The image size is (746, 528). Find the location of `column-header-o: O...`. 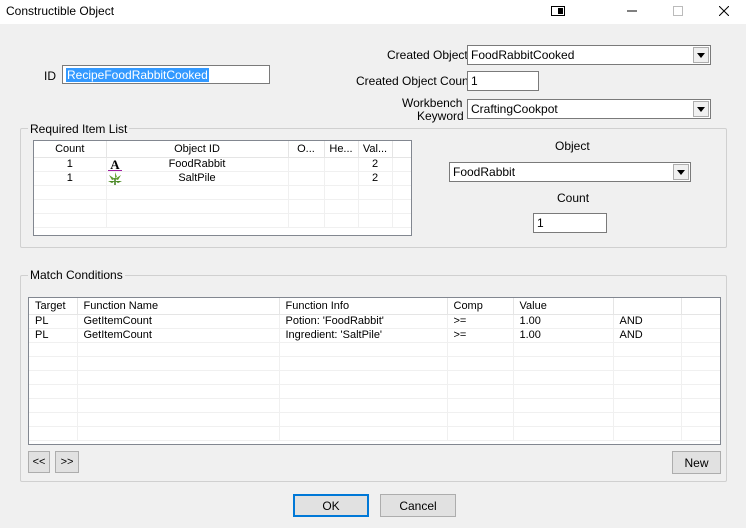

column-header-o: O... is located at coordinates (306, 149).